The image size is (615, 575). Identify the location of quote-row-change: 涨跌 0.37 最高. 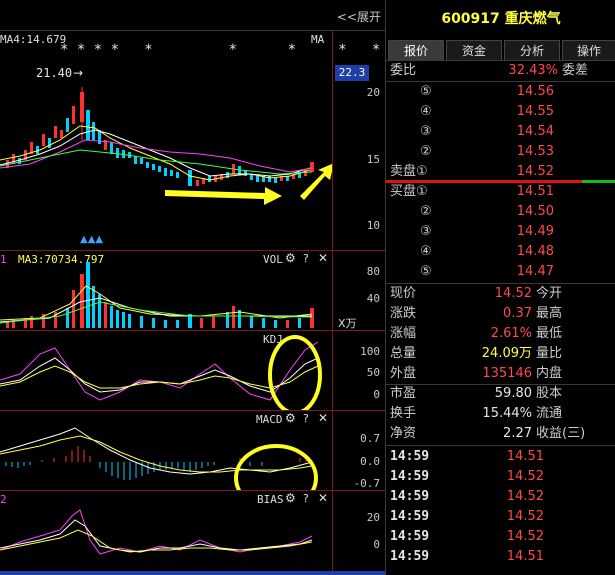
(500, 314).